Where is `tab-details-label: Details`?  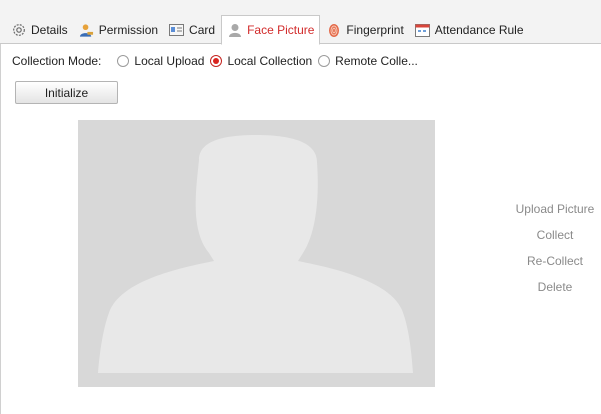
tab-details-label: Details is located at coordinates (49, 30).